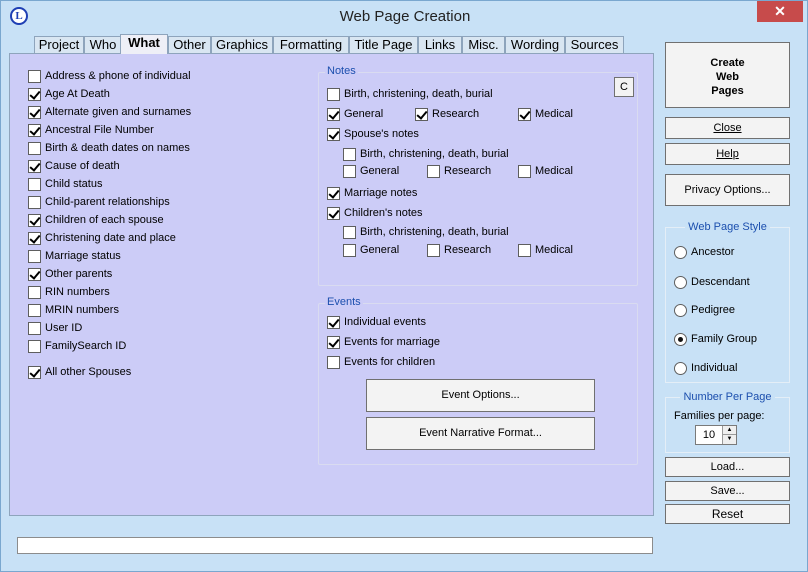 The height and width of the screenshot is (572, 808). What do you see at coordinates (704, 310) in the screenshot?
I see `style-pedigree: Pedigree` at bounding box center [704, 310].